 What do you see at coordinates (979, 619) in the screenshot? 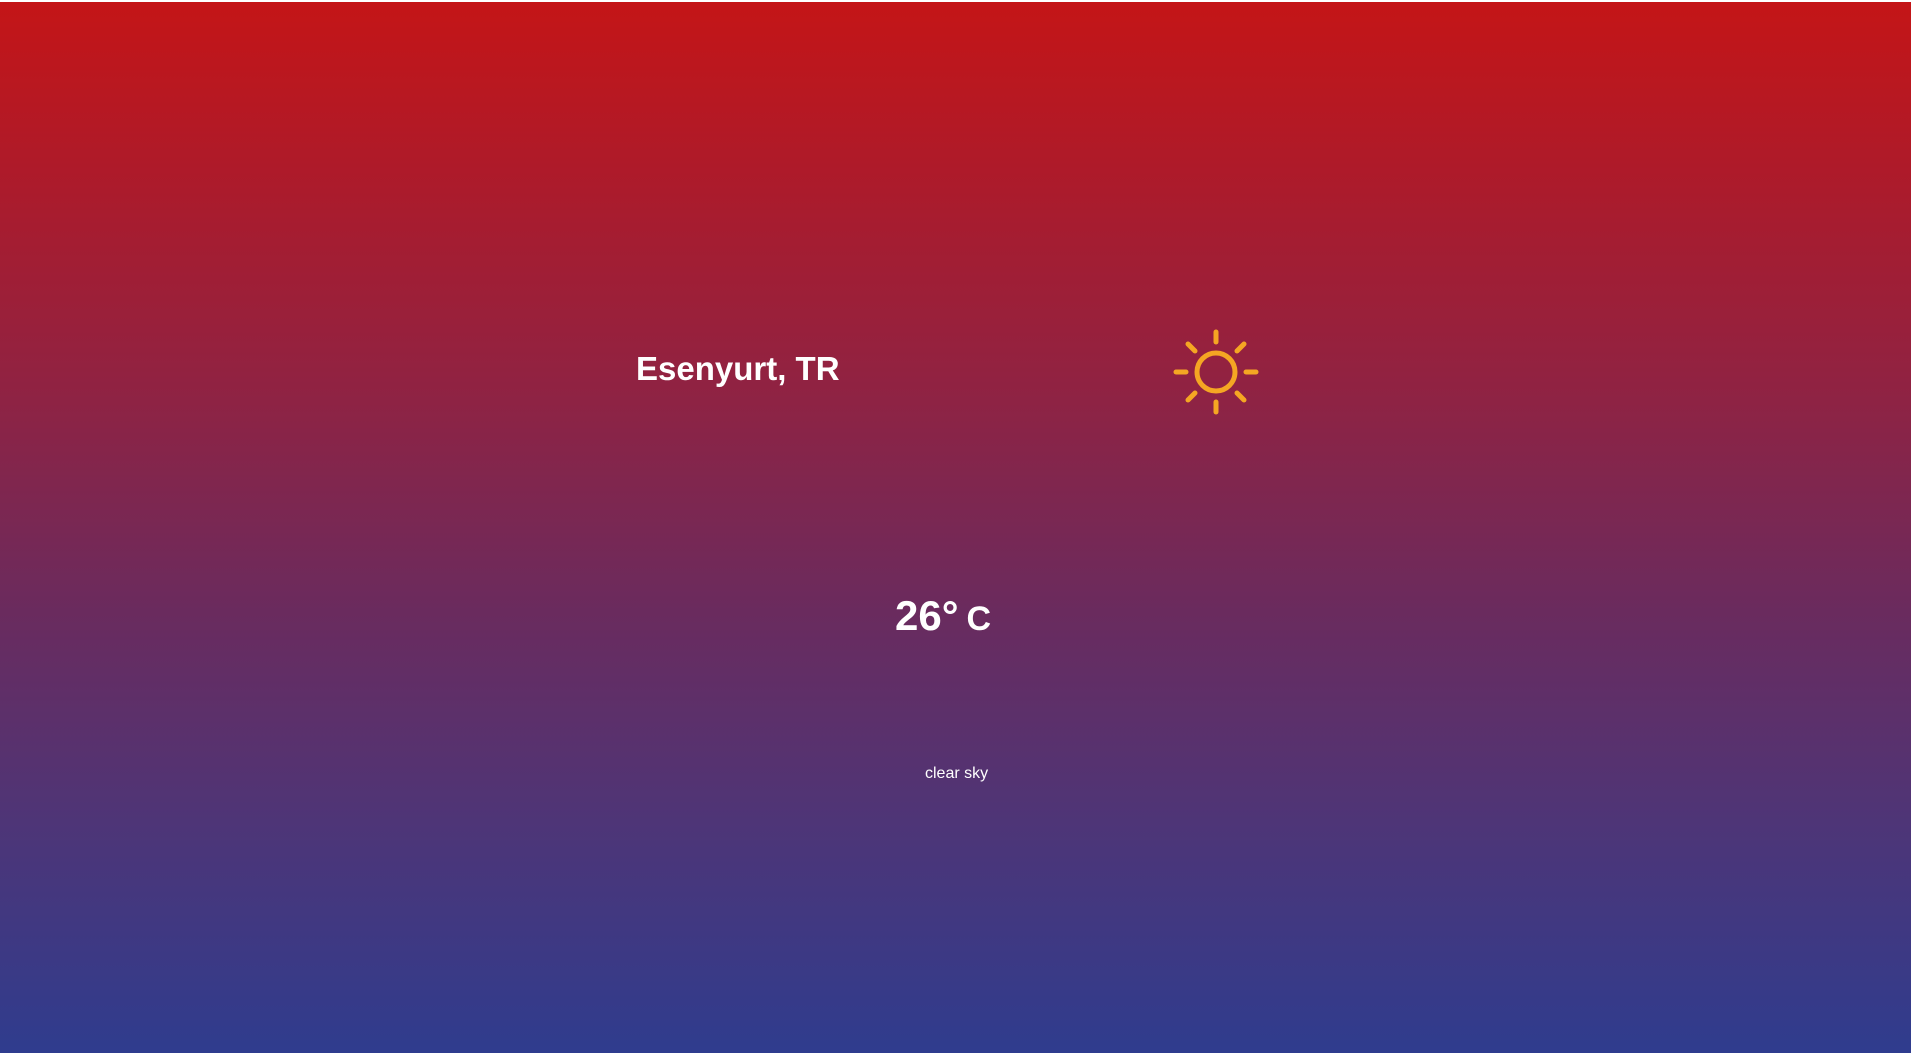
I see `temperature-unit: C` at bounding box center [979, 619].